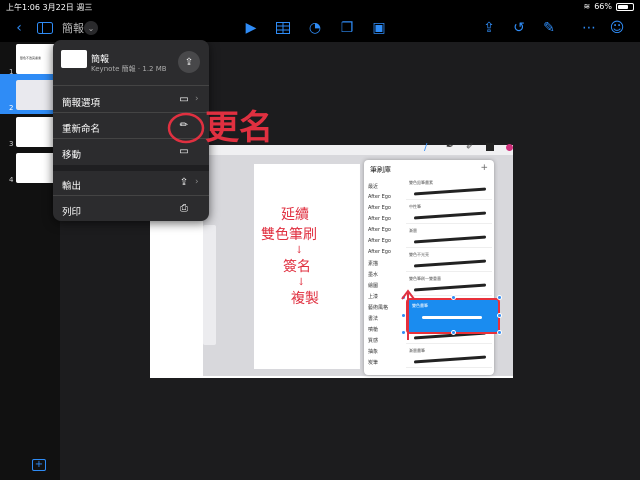 This screenshot has width=640, height=480. What do you see at coordinates (131, 183) in the screenshot?
I see `menu-item-export: 輸出 ⇪ ›` at bounding box center [131, 183].